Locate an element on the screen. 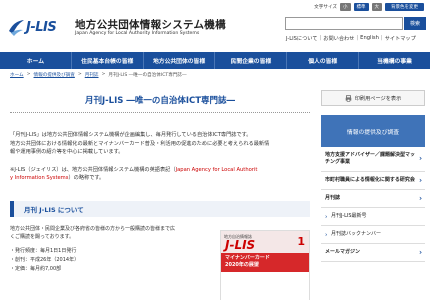 The width and height of the screenshot is (430, 300). text-size-label: 文字サイズ is located at coordinates (325, 7).